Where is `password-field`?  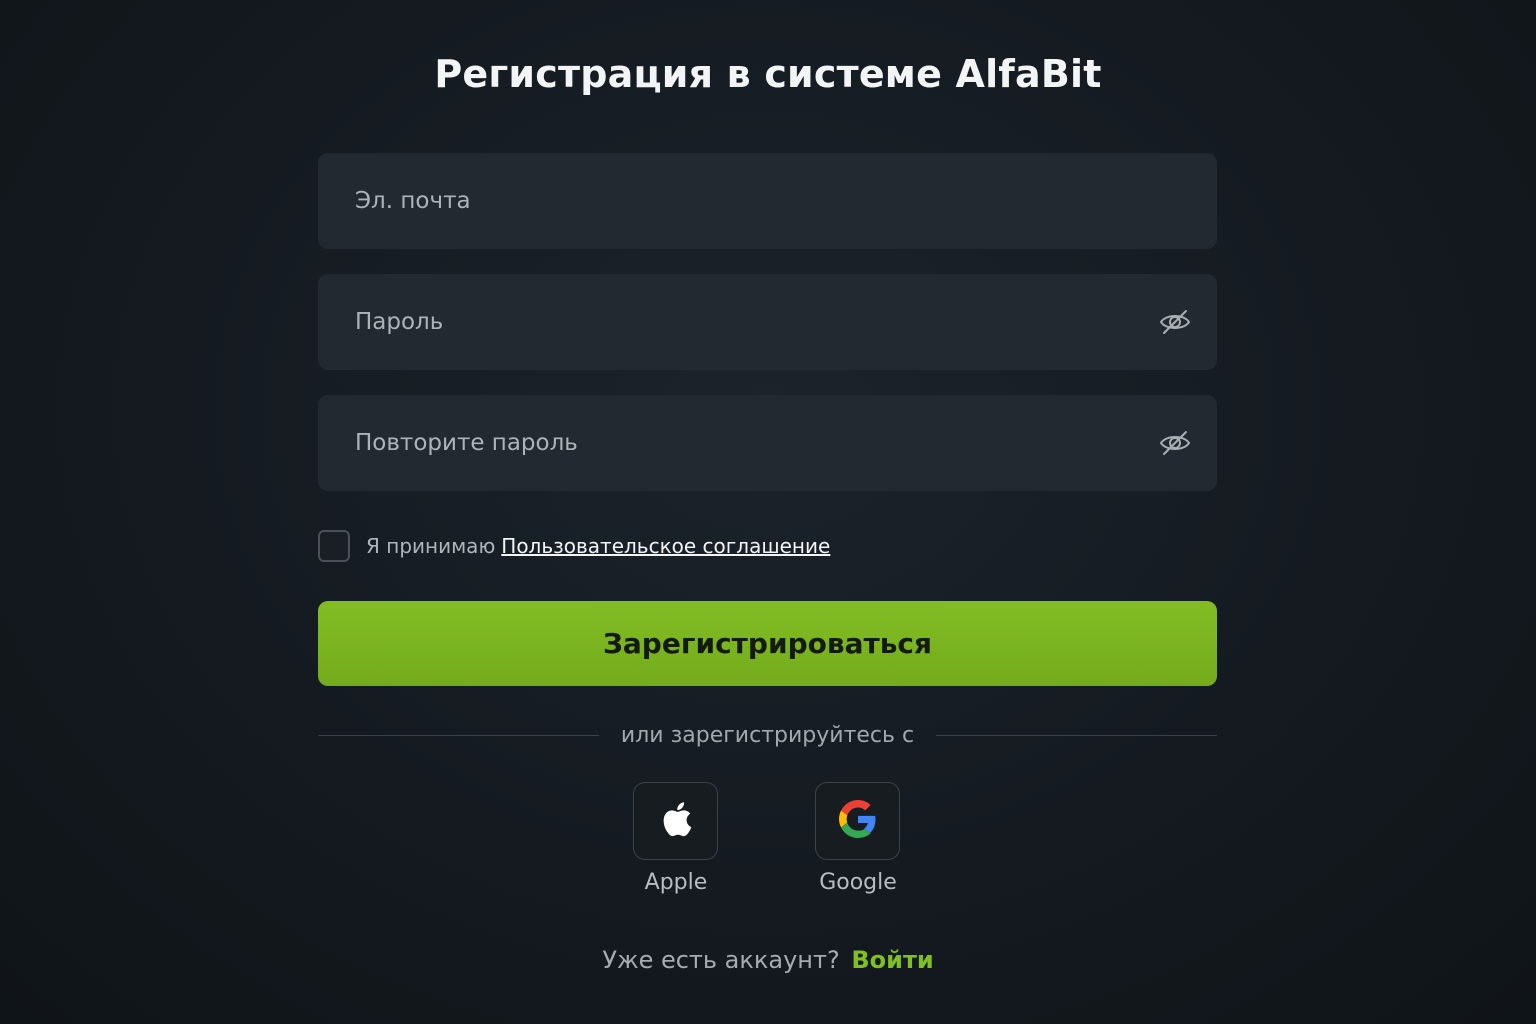 password-field is located at coordinates (756, 322).